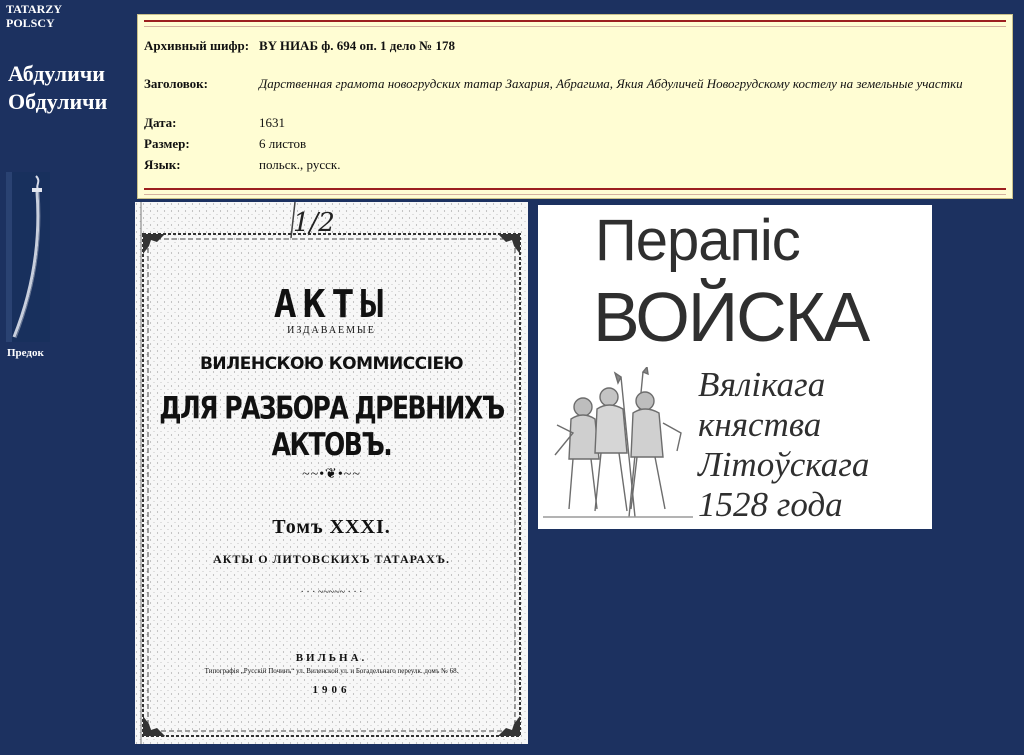  I want to click on date-value: 1631, so click(272, 122).